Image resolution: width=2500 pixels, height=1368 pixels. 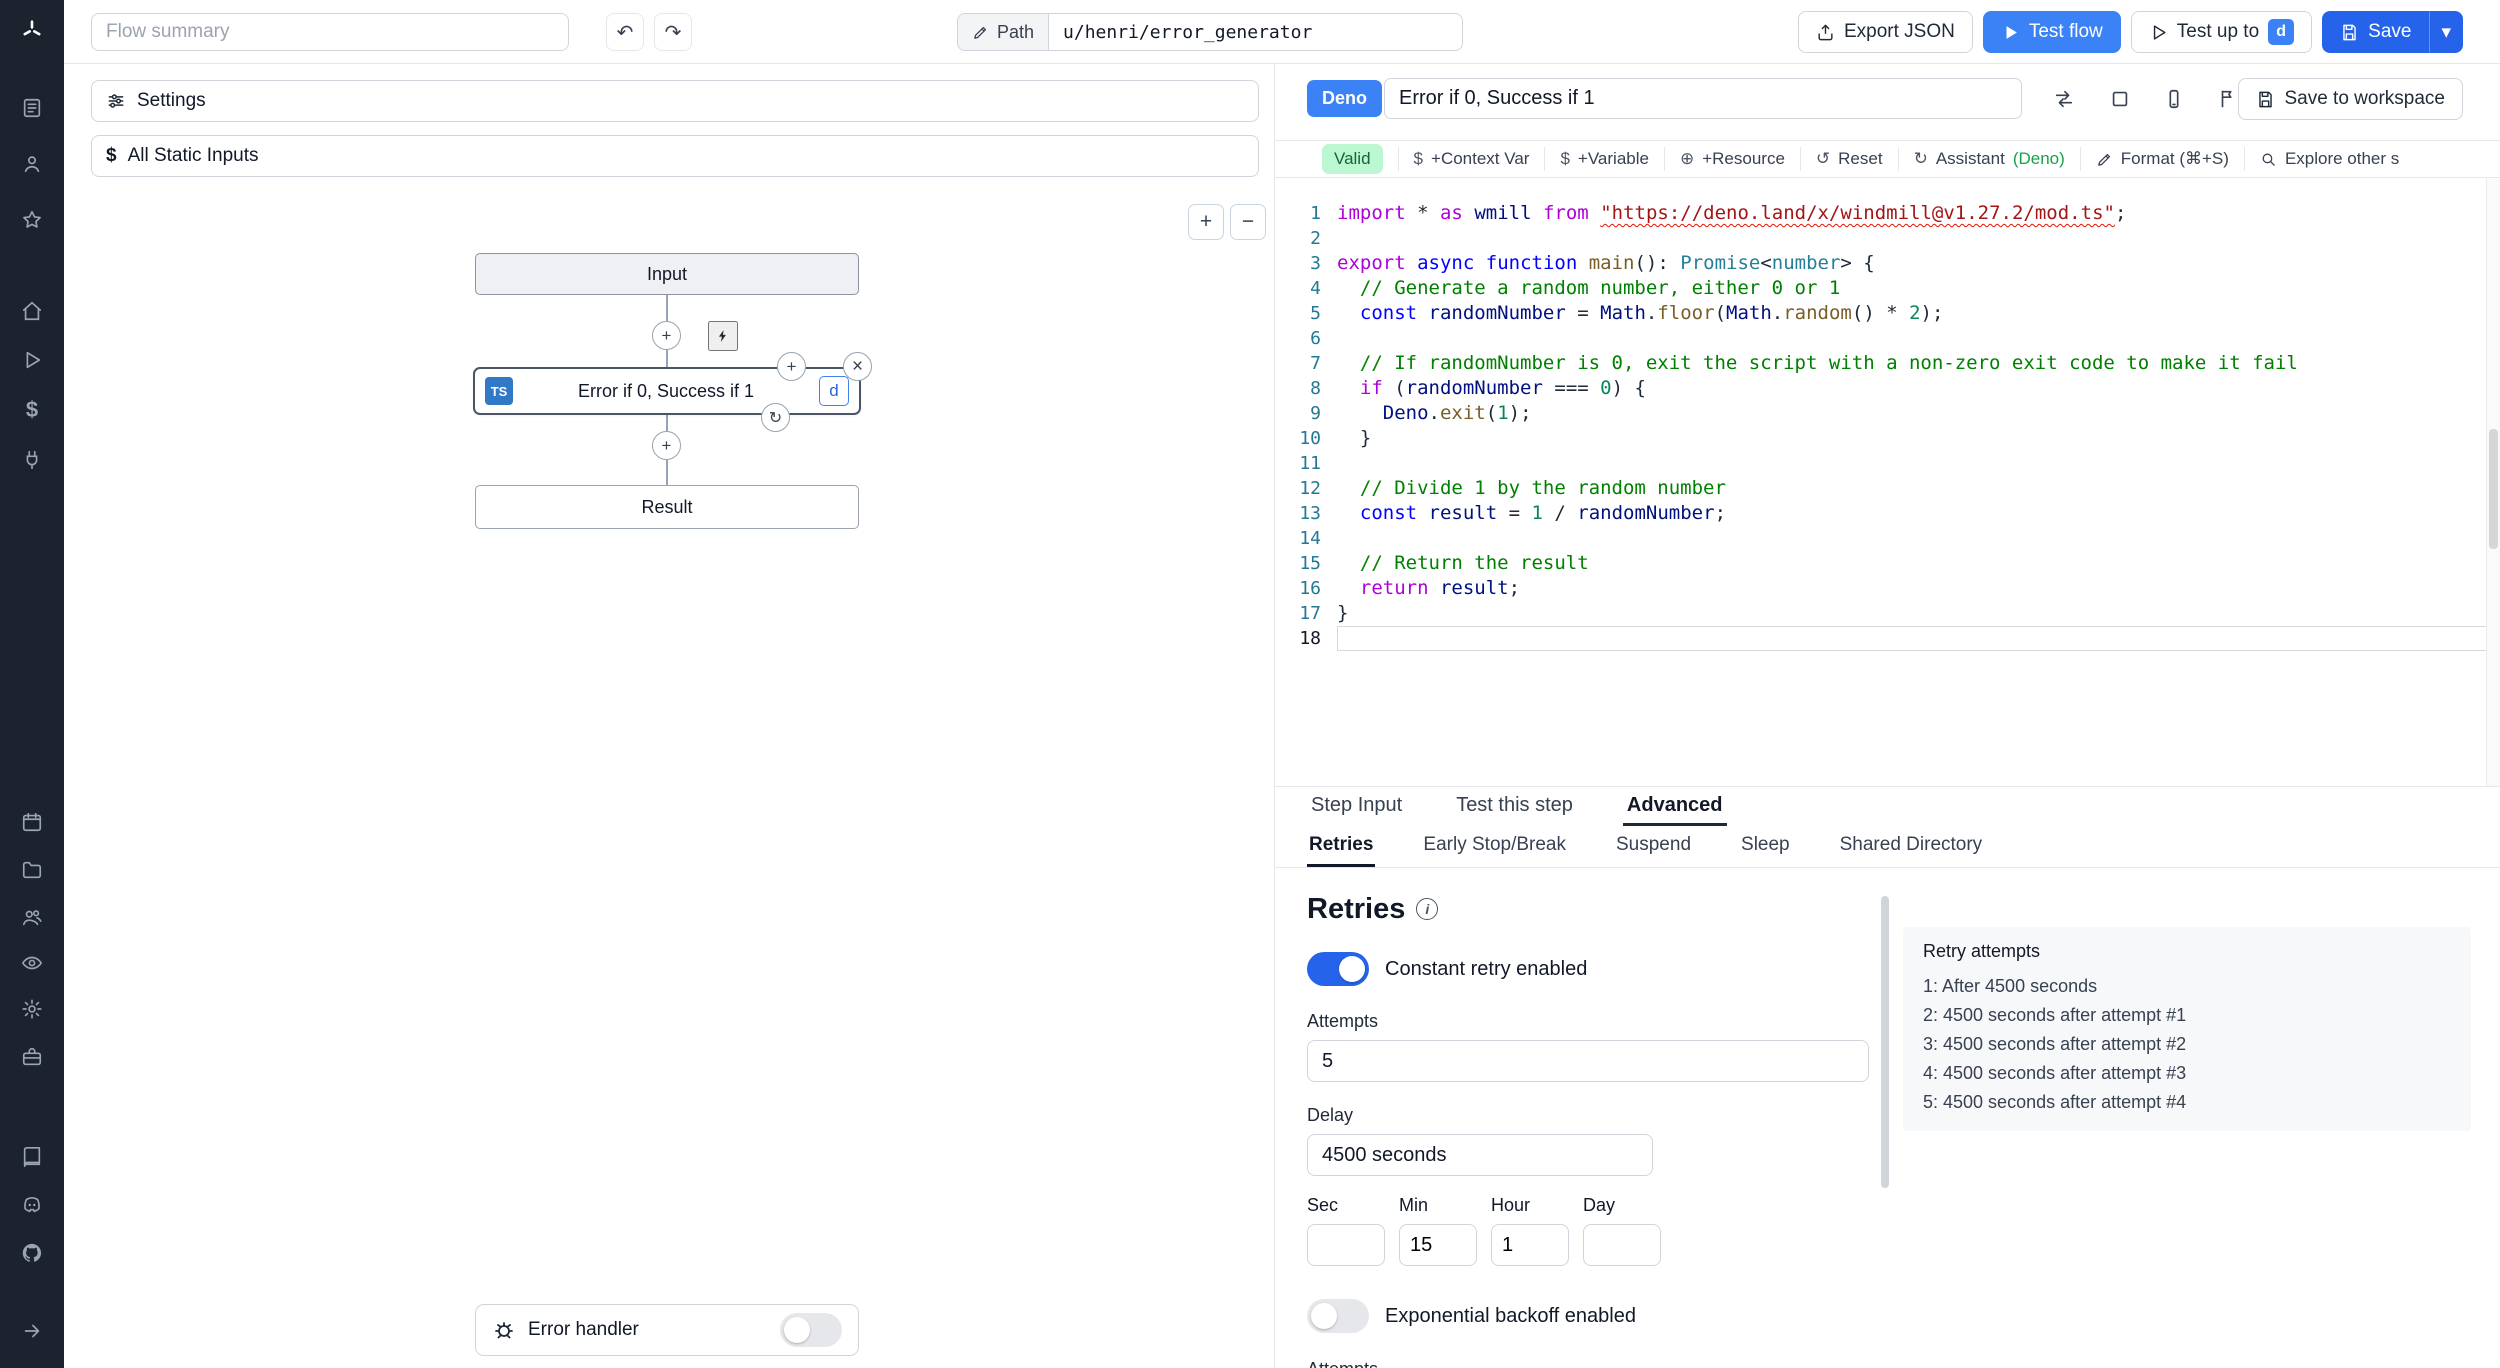 I want to click on all-static-inputs-button: $ All Static Inputs, so click(x=675, y=156).